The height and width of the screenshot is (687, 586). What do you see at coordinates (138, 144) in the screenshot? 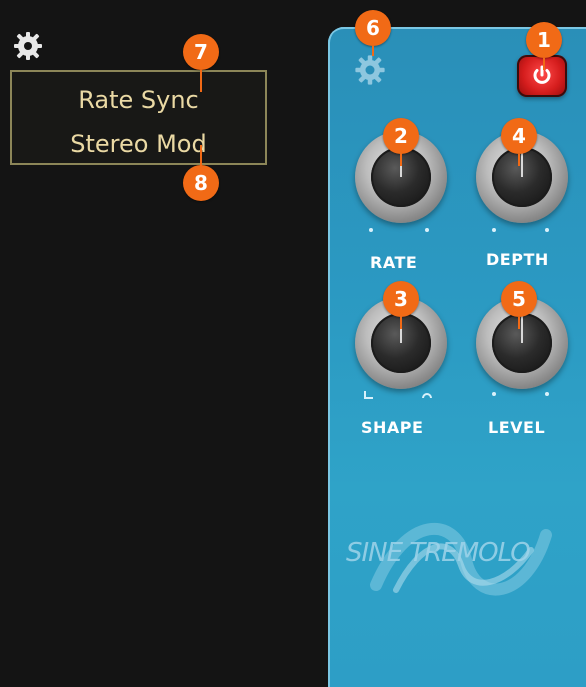
I see `menu-item-stereo-mod: Stereo Mod` at bounding box center [138, 144].